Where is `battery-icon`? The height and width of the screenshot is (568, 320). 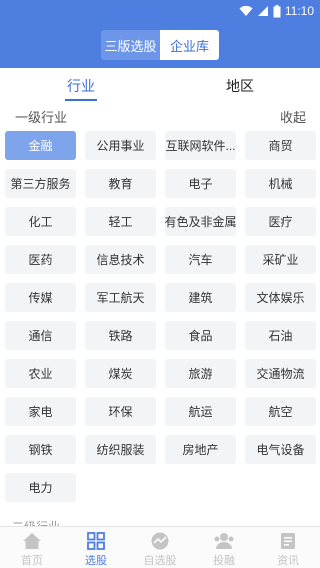 battery-icon is located at coordinates (277, 11).